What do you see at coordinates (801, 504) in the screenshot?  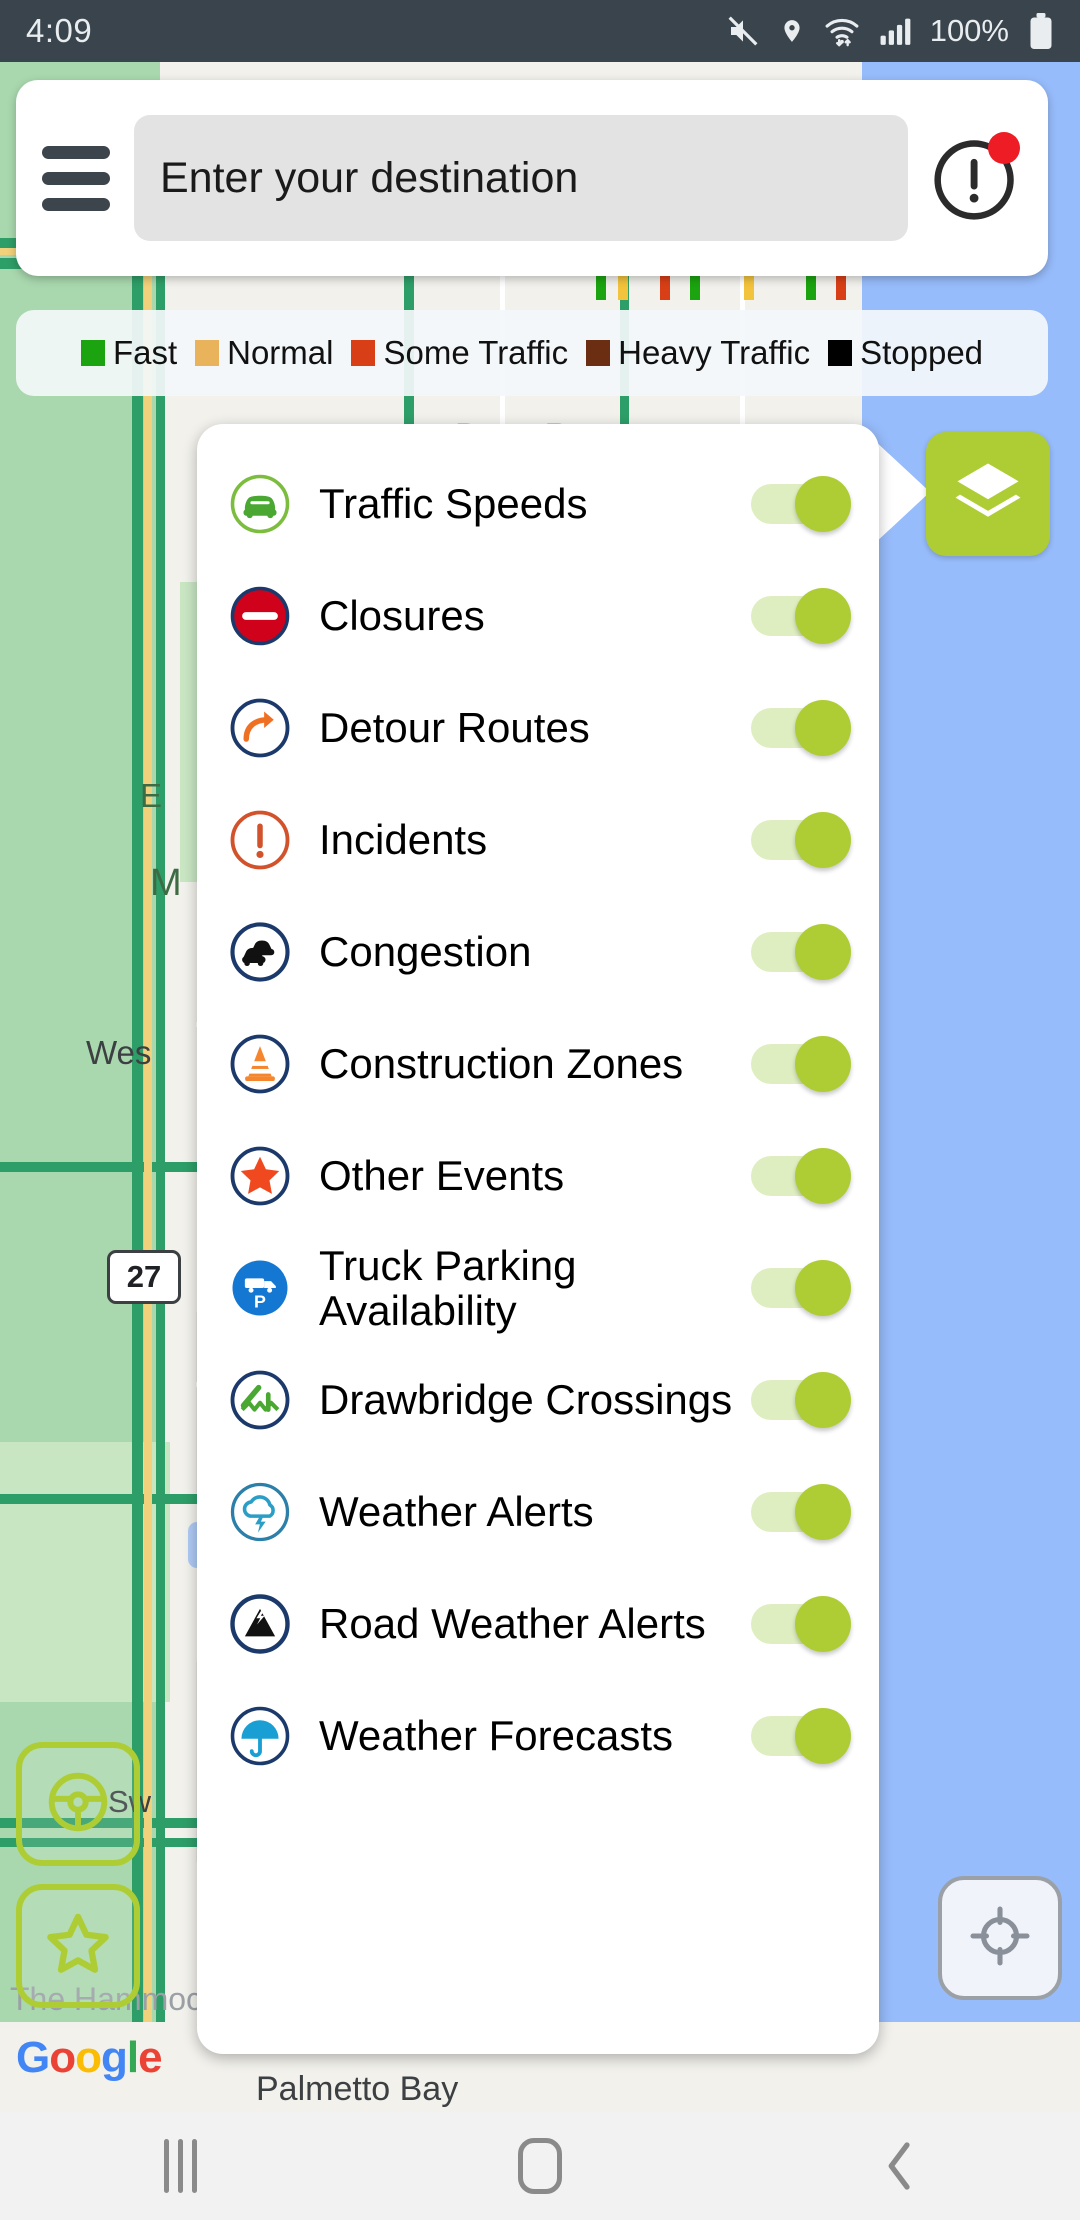 I see `layer-toggle-traffic-speeds` at bounding box center [801, 504].